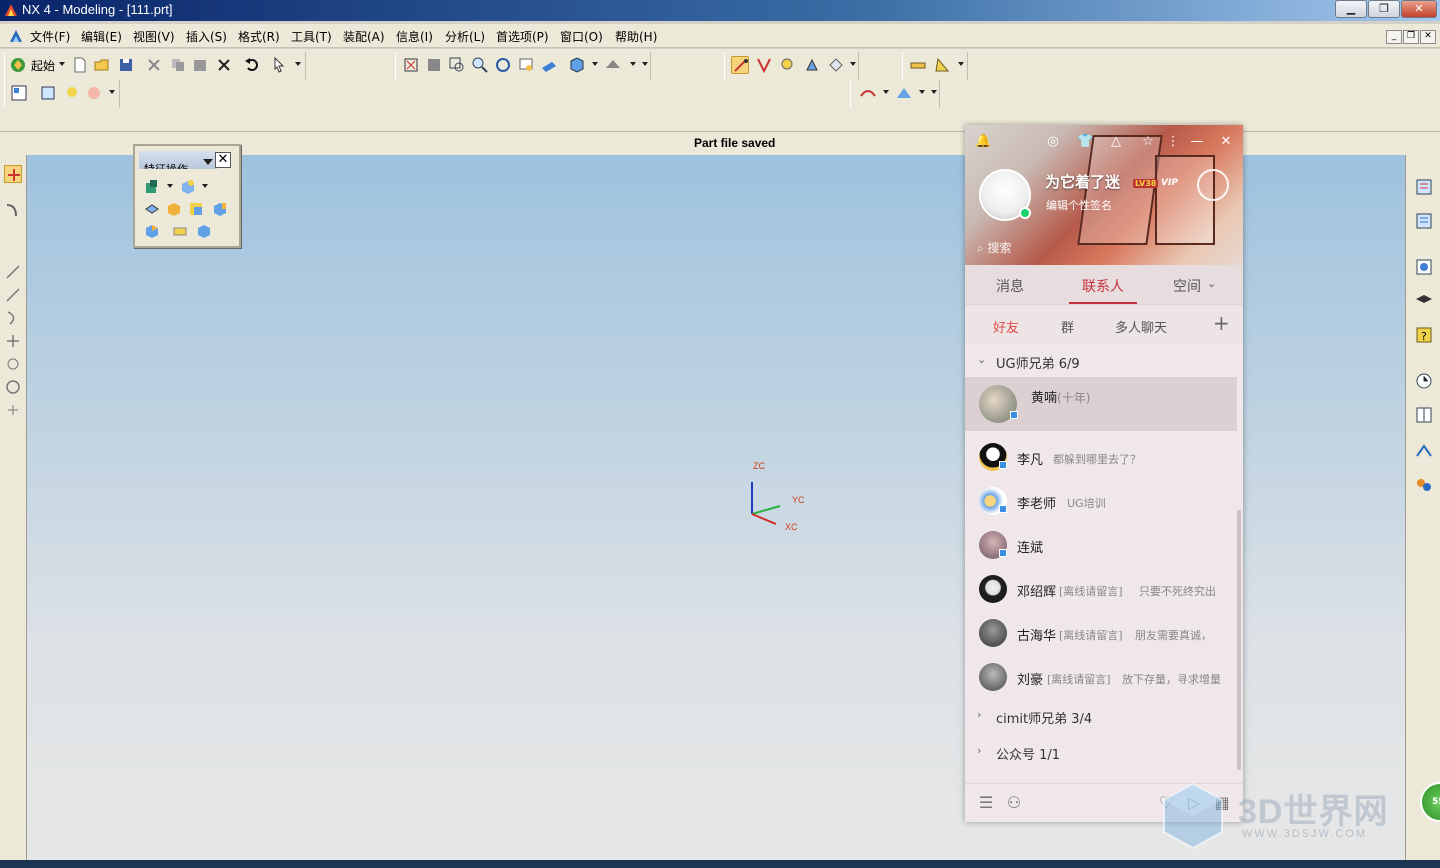  What do you see at coordinates (1141, 326) in the screenshot?
I see `subtab-multichat: 多人聊天` at bounding box center [1141, 326].